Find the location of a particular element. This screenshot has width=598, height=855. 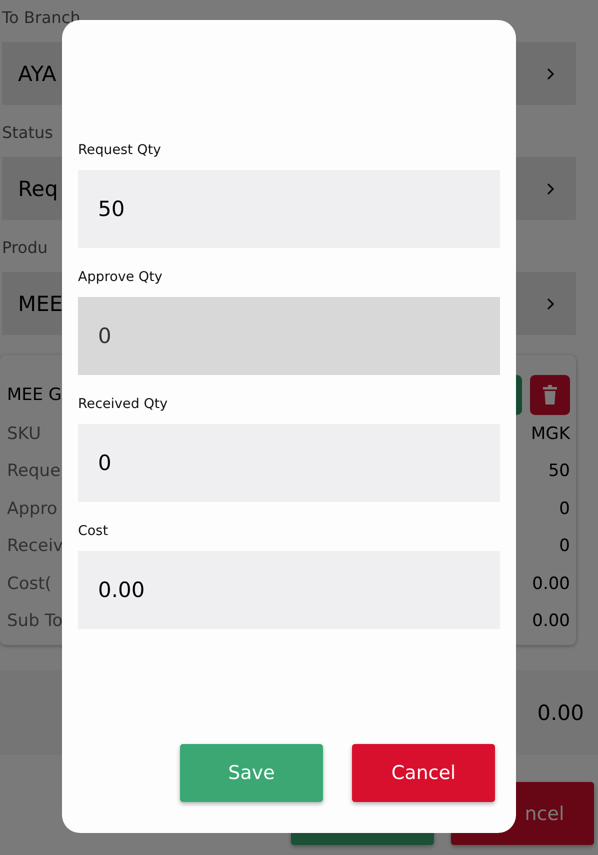

input-field: 50 is located at coordinates (289, 209).